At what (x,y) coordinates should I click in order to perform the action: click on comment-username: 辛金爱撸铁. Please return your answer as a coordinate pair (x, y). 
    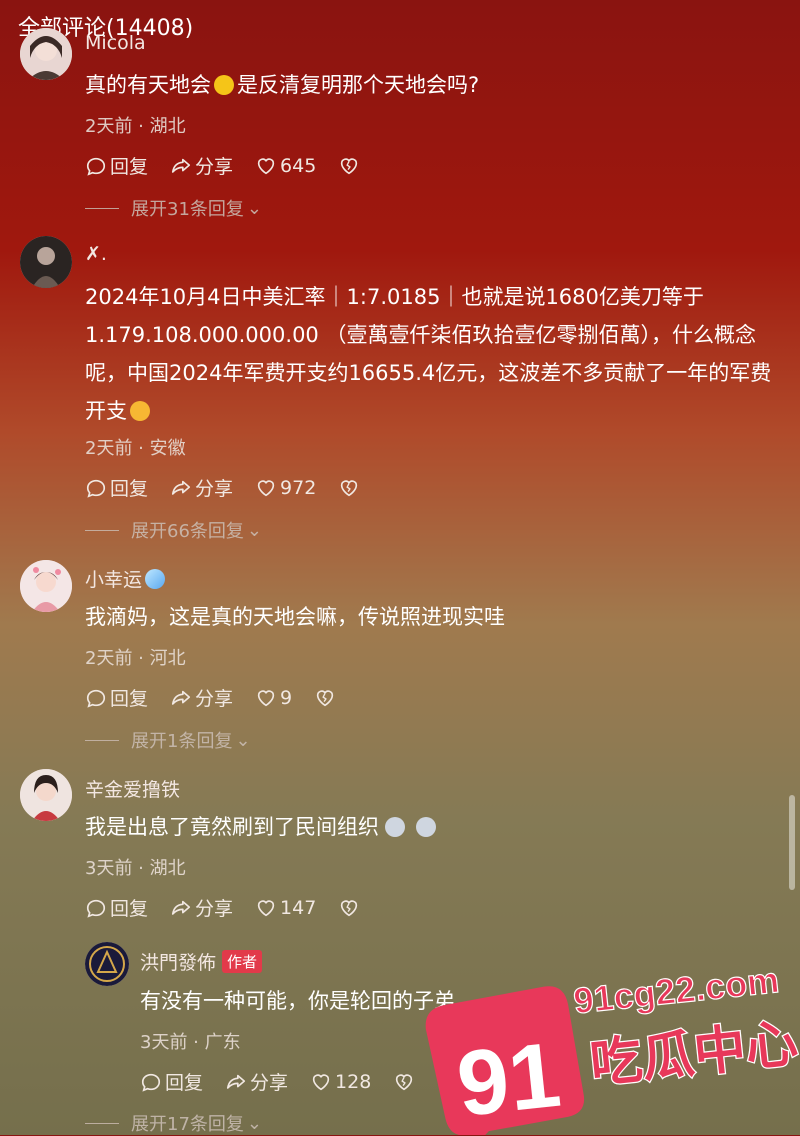
    Looking at the image, I should click on (132, 788).